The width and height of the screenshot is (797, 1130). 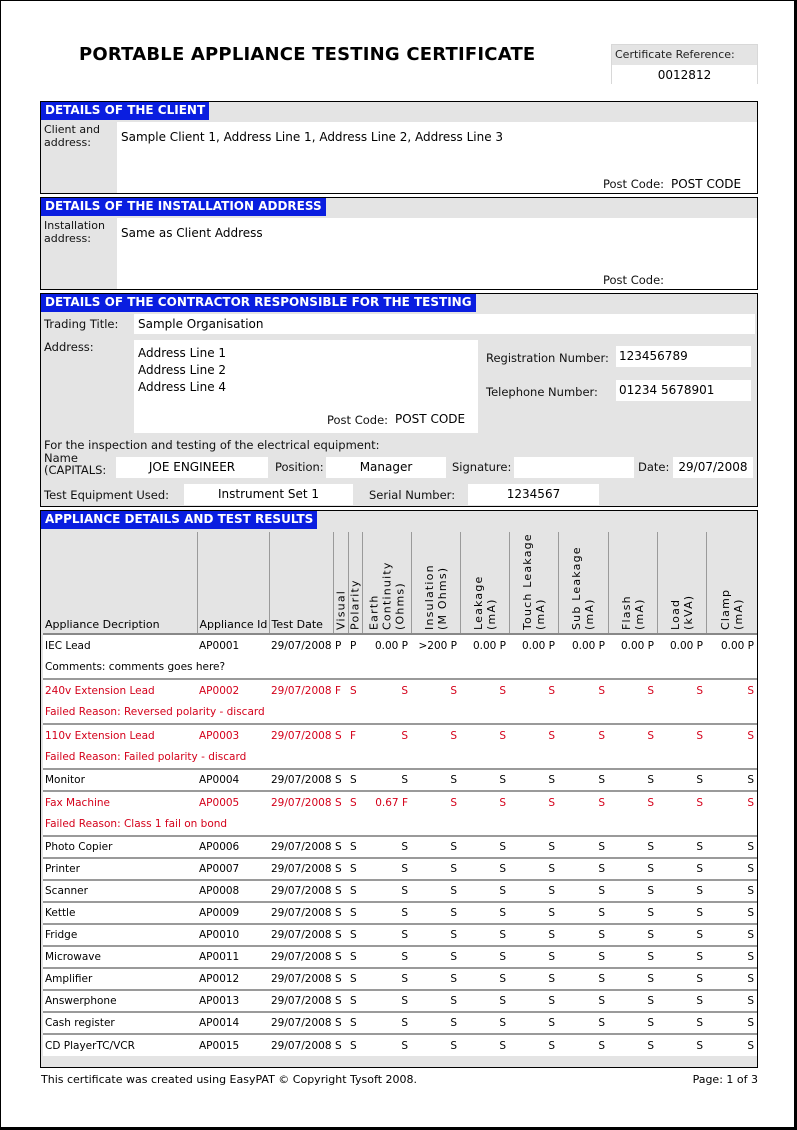 What do you see at coordinates (682, 583) in the screenshot?
I see `col-header-load: Load (kVA)` at bounding box center [682, 583].